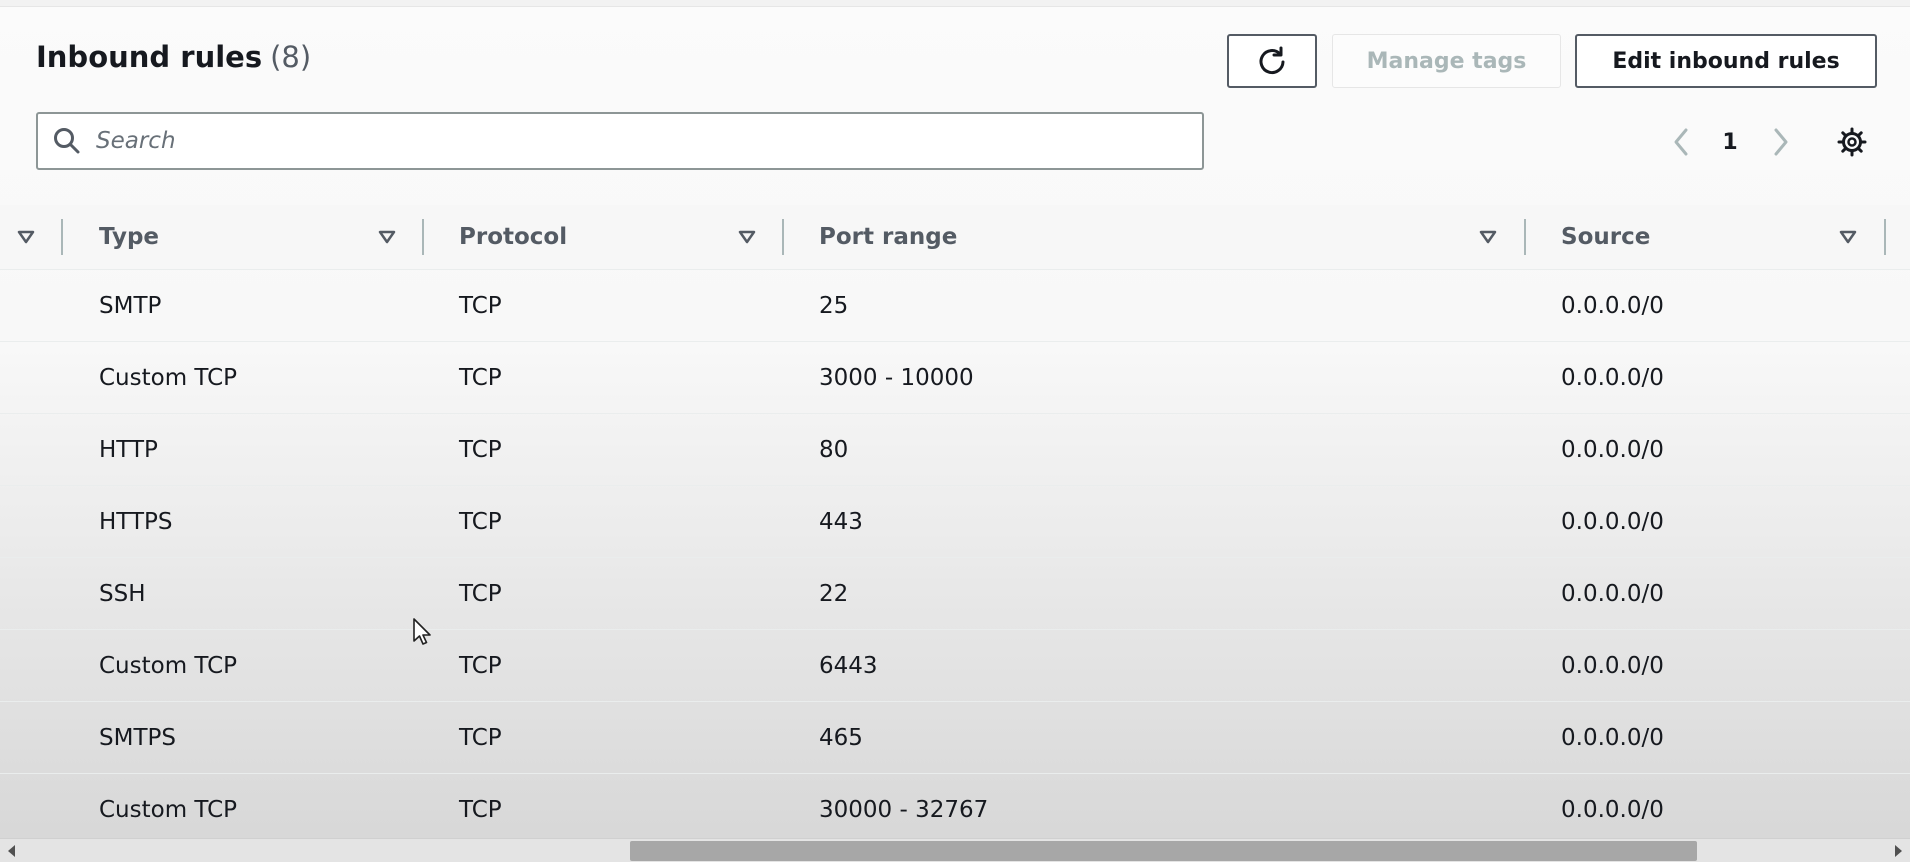 The width and height of the screenshot is (1910, 862). I want to click on mouse-cursor-icon, so click(422, 631).